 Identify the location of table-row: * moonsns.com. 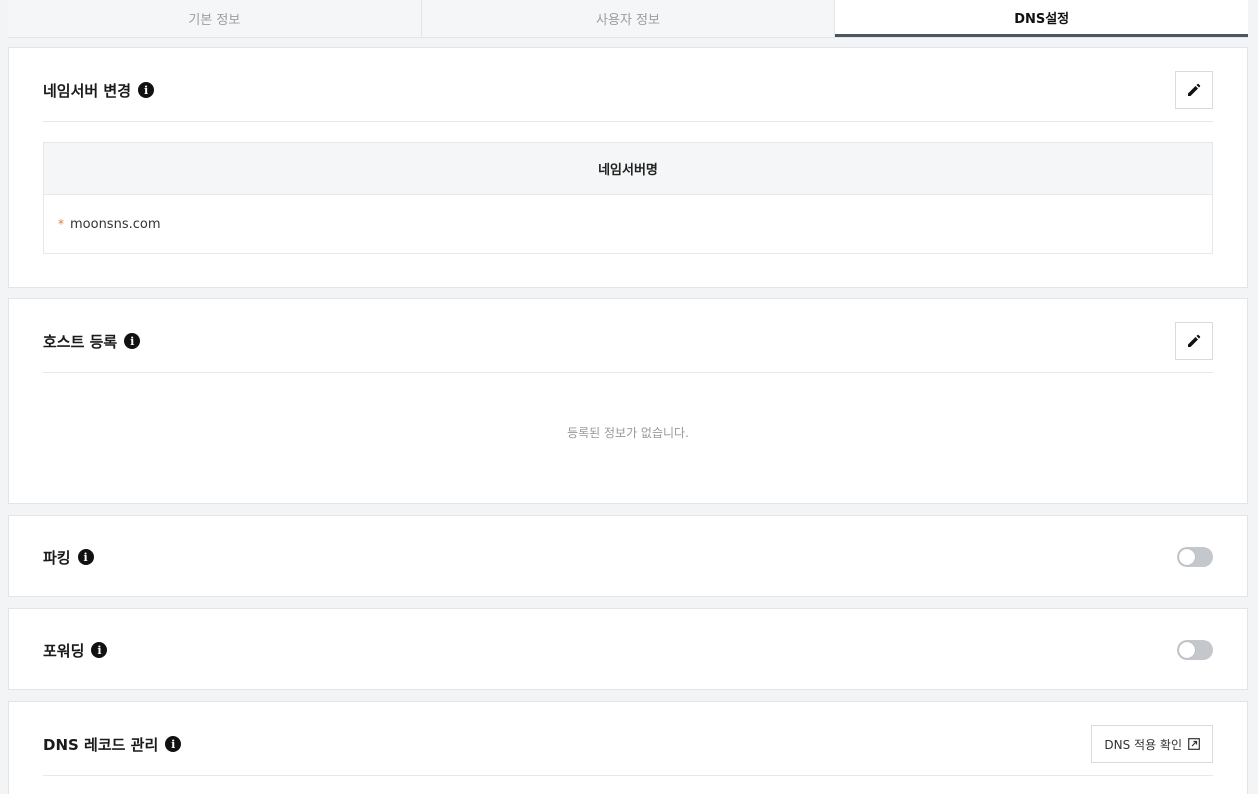
(628, 224).